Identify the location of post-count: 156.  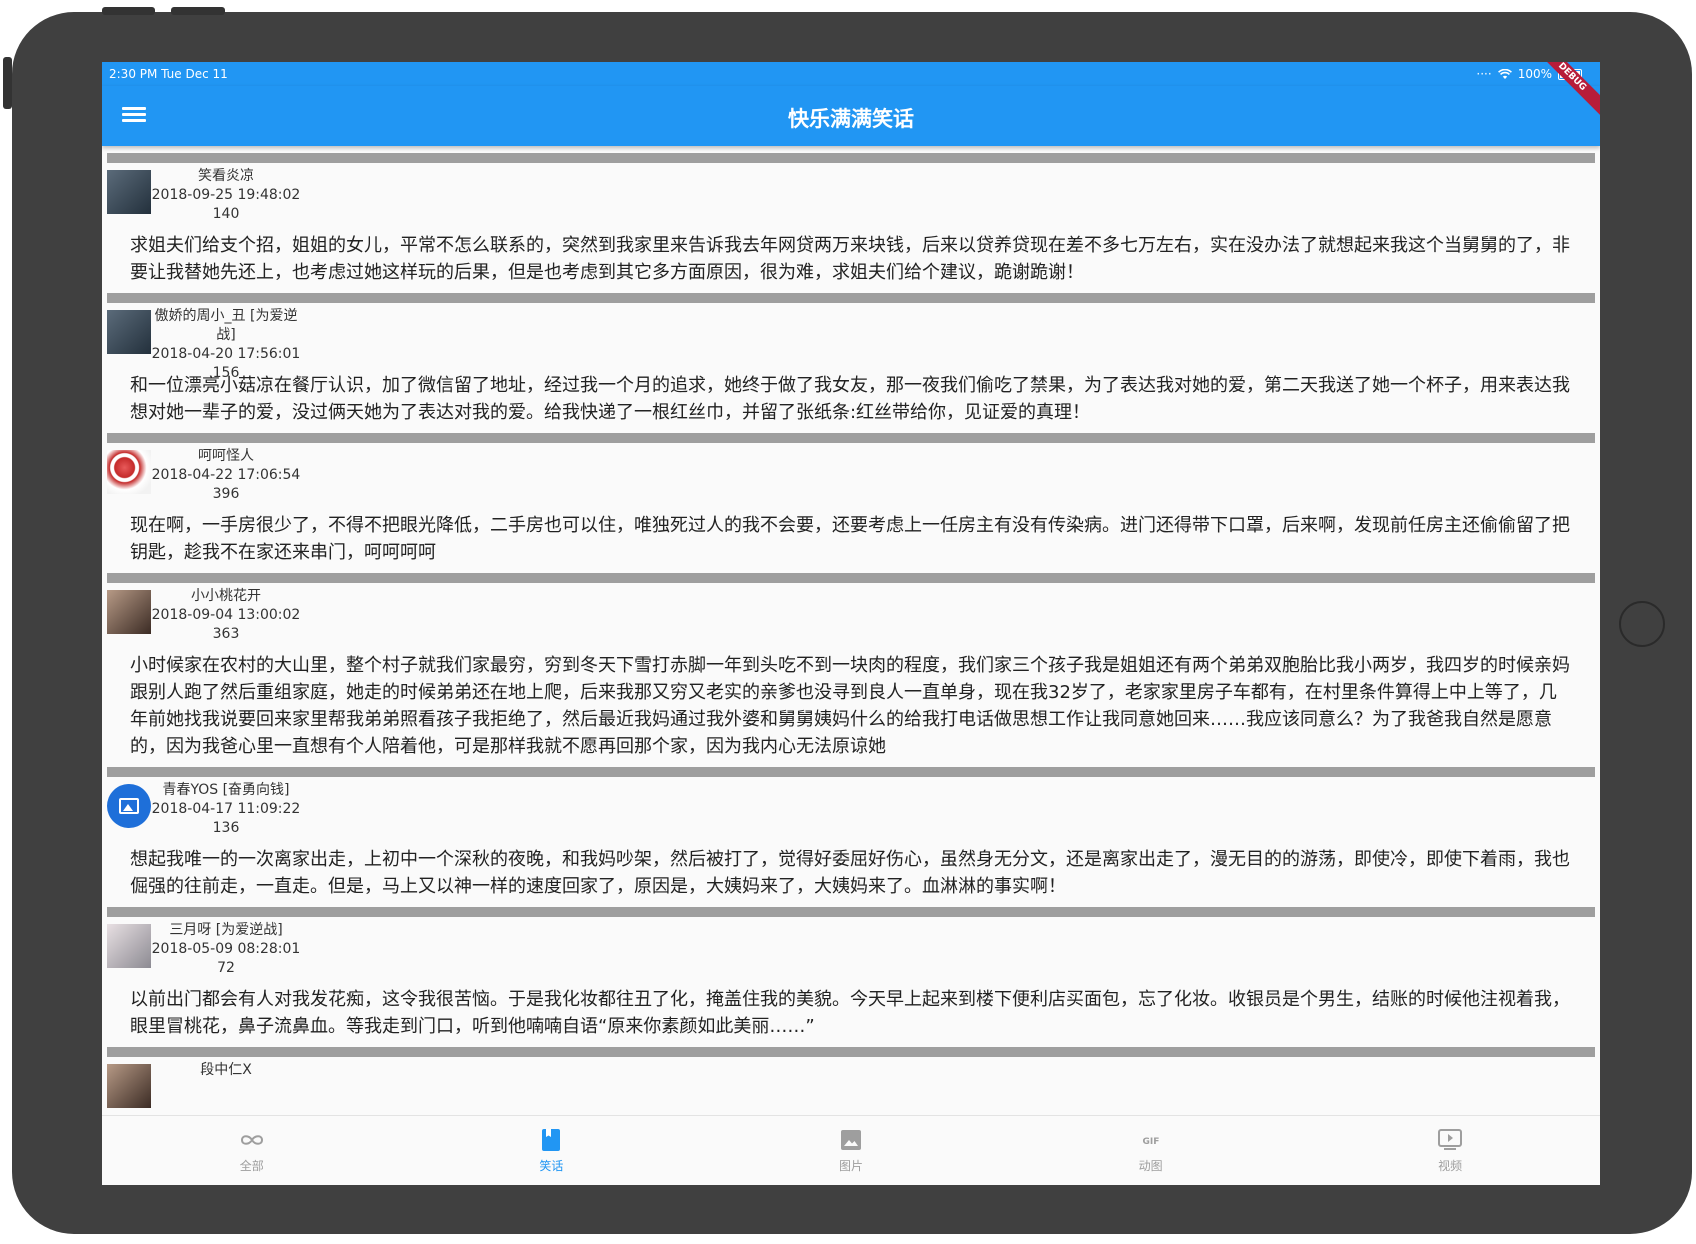
(226, 373).